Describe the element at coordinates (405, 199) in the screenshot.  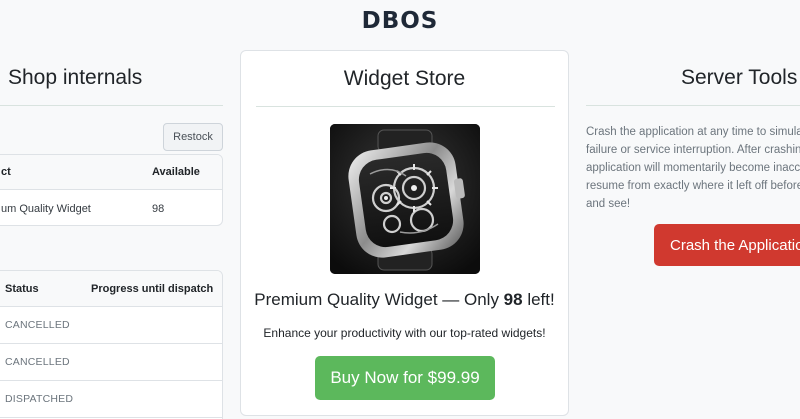
I see `smartwatch-gears-image` at that location.